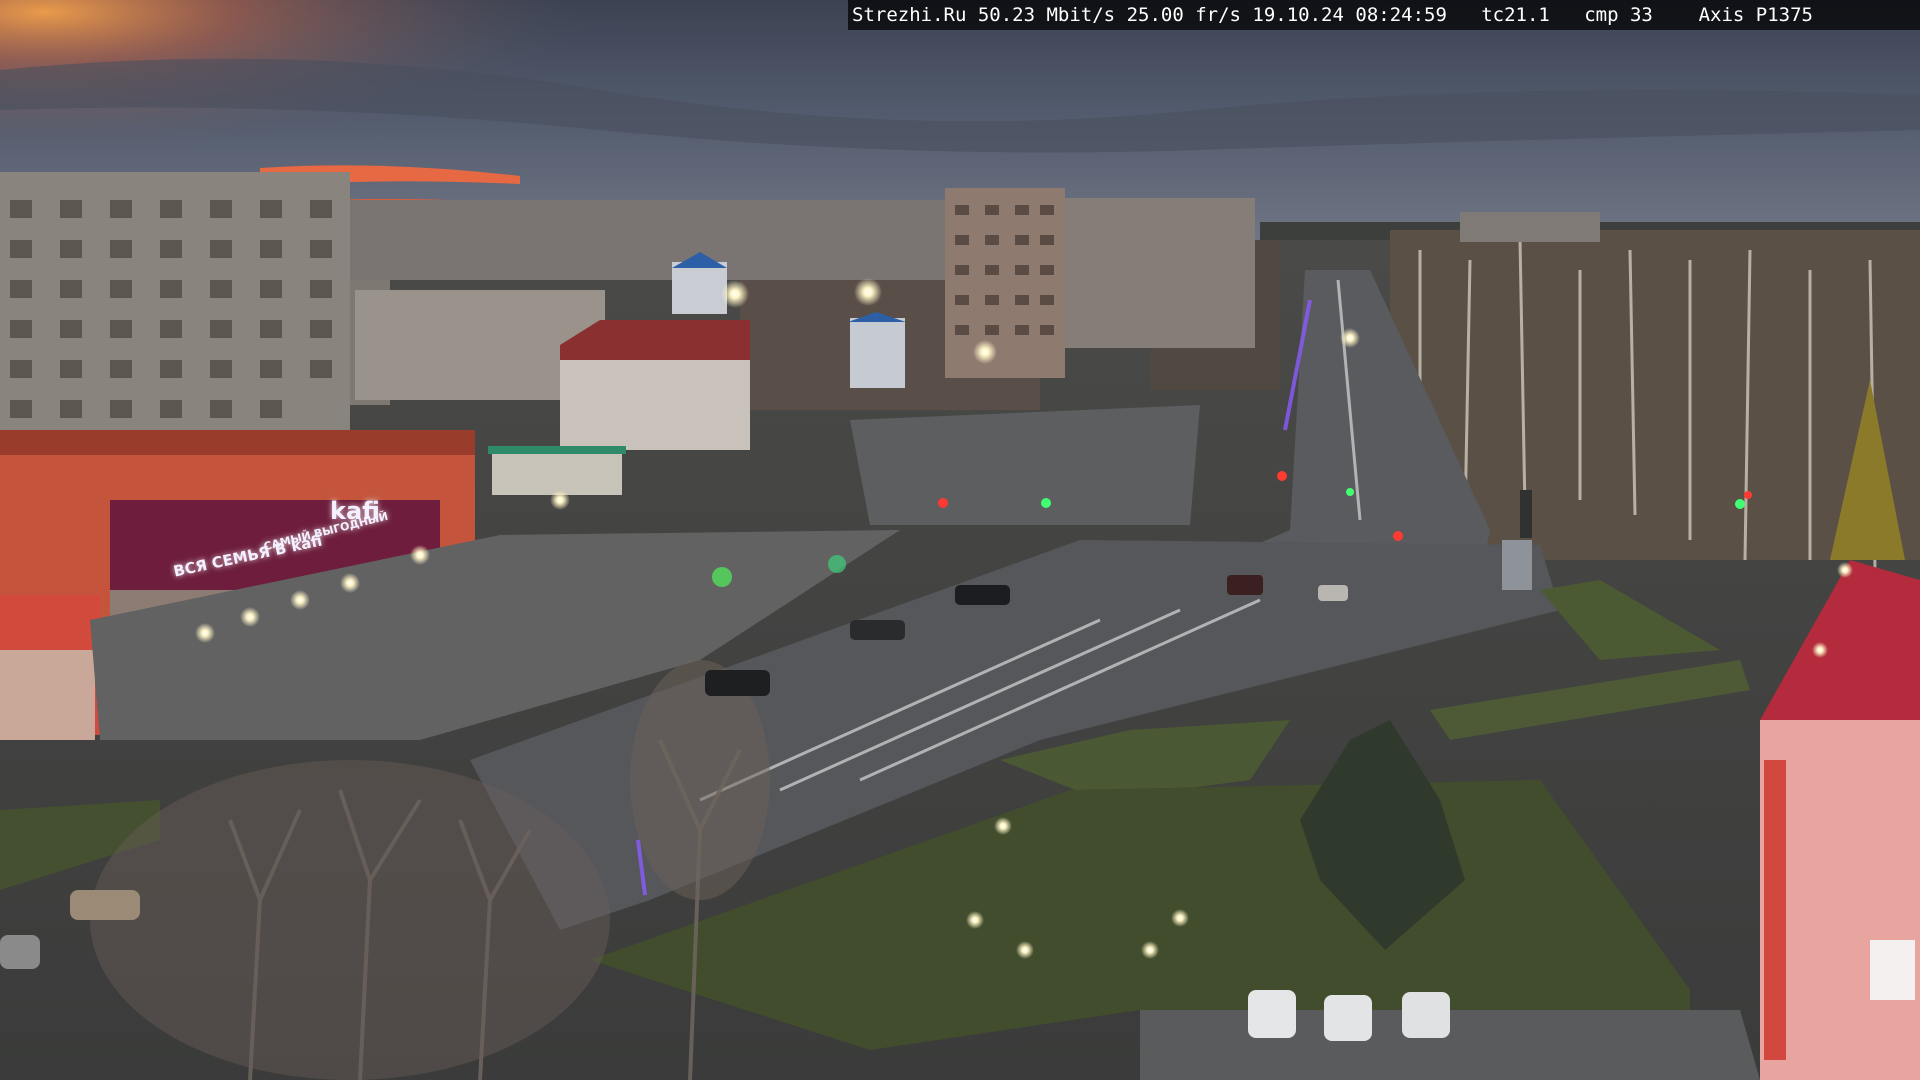 The image size is (1920, 1080). I want to click on monument-base, so click(1517, 565).